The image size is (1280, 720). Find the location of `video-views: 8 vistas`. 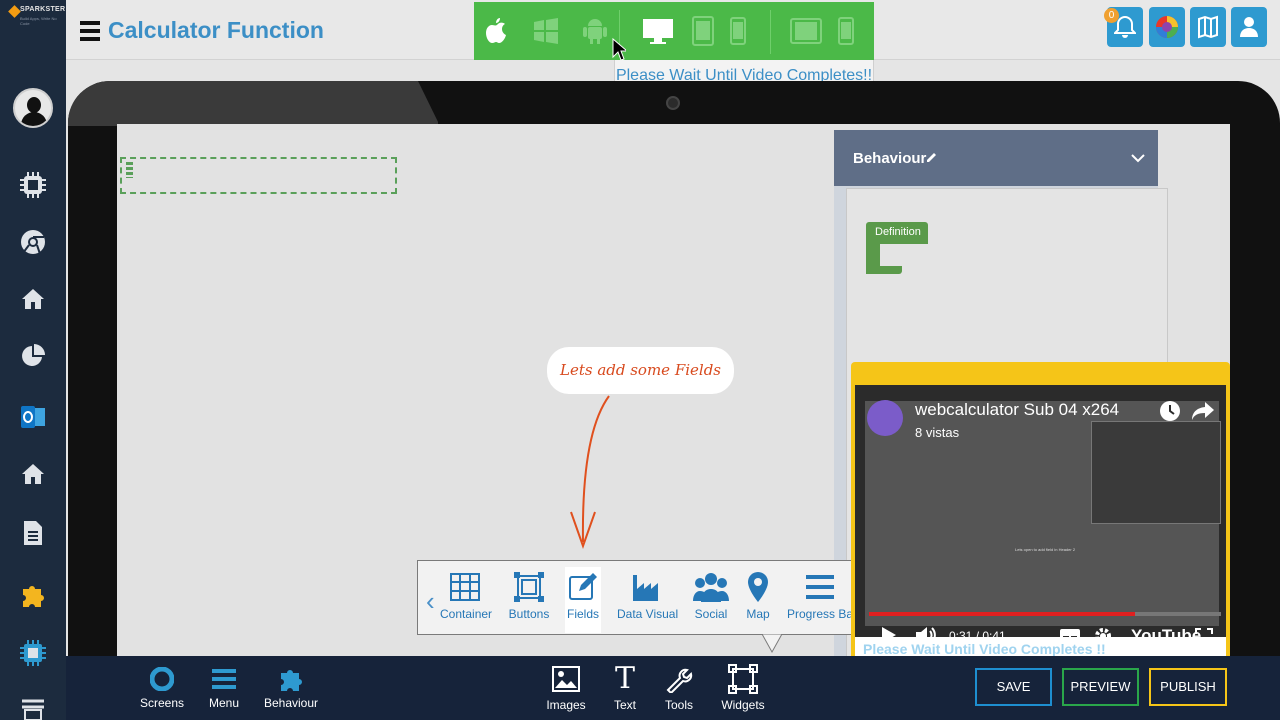

video-views: 8 vistas is located at coordinates (937, 432).